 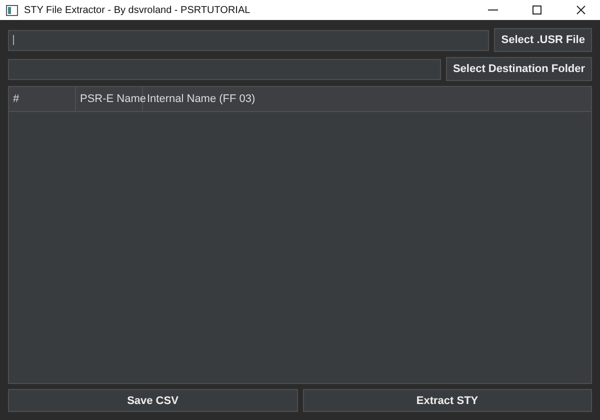 I want to click on maximize-icon, so click(x=537, y=10).